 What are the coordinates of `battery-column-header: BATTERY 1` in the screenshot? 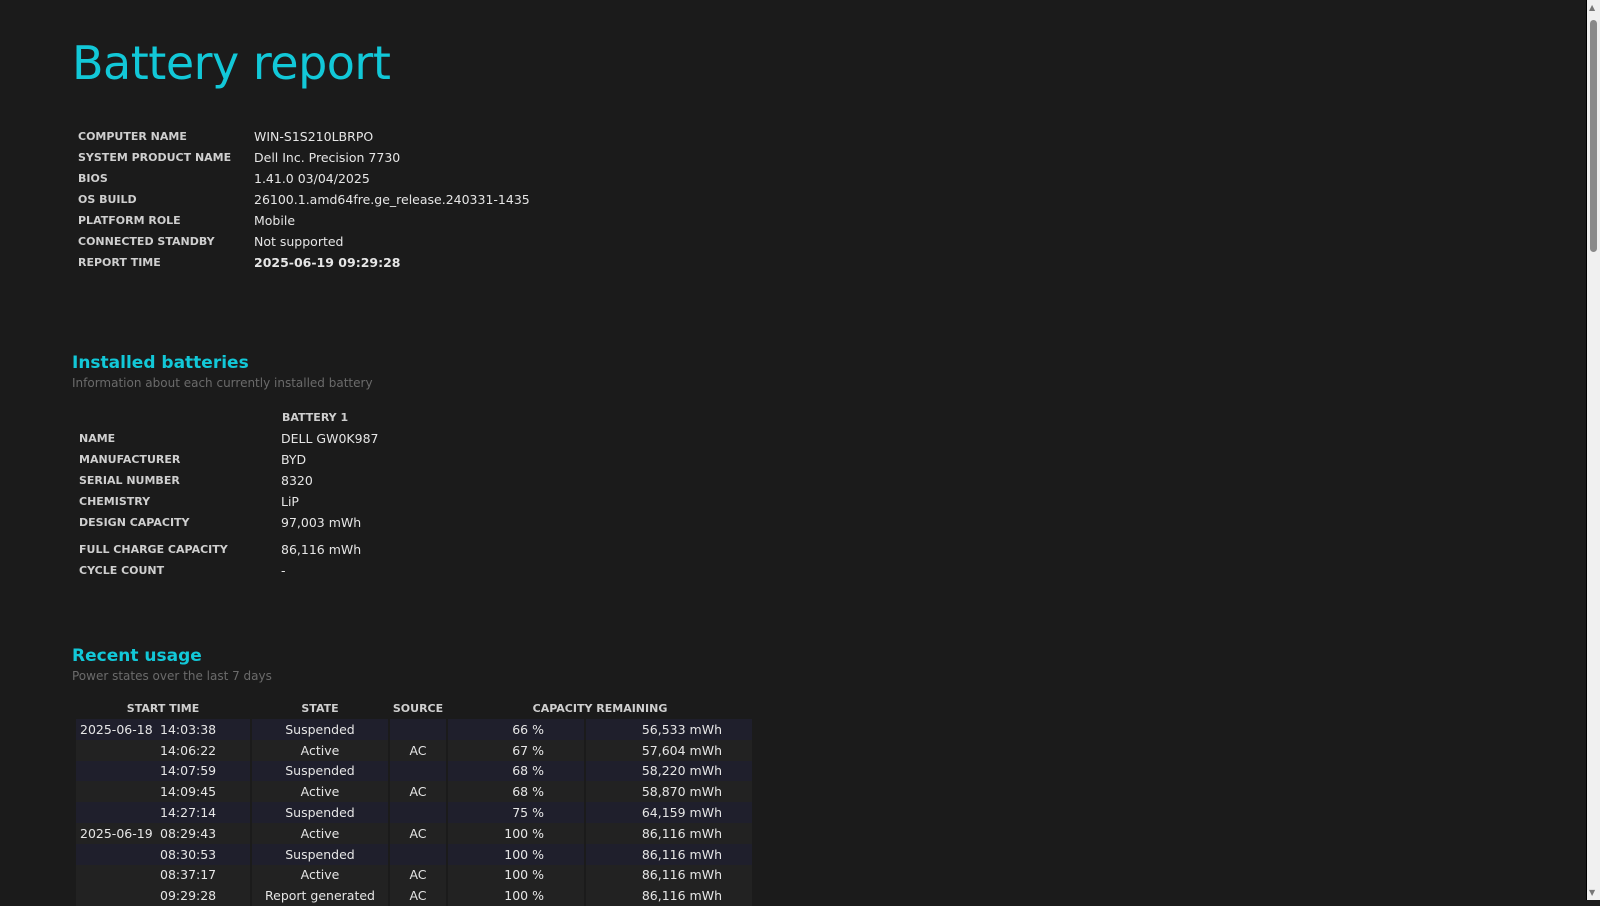 It's located at (315, 417).